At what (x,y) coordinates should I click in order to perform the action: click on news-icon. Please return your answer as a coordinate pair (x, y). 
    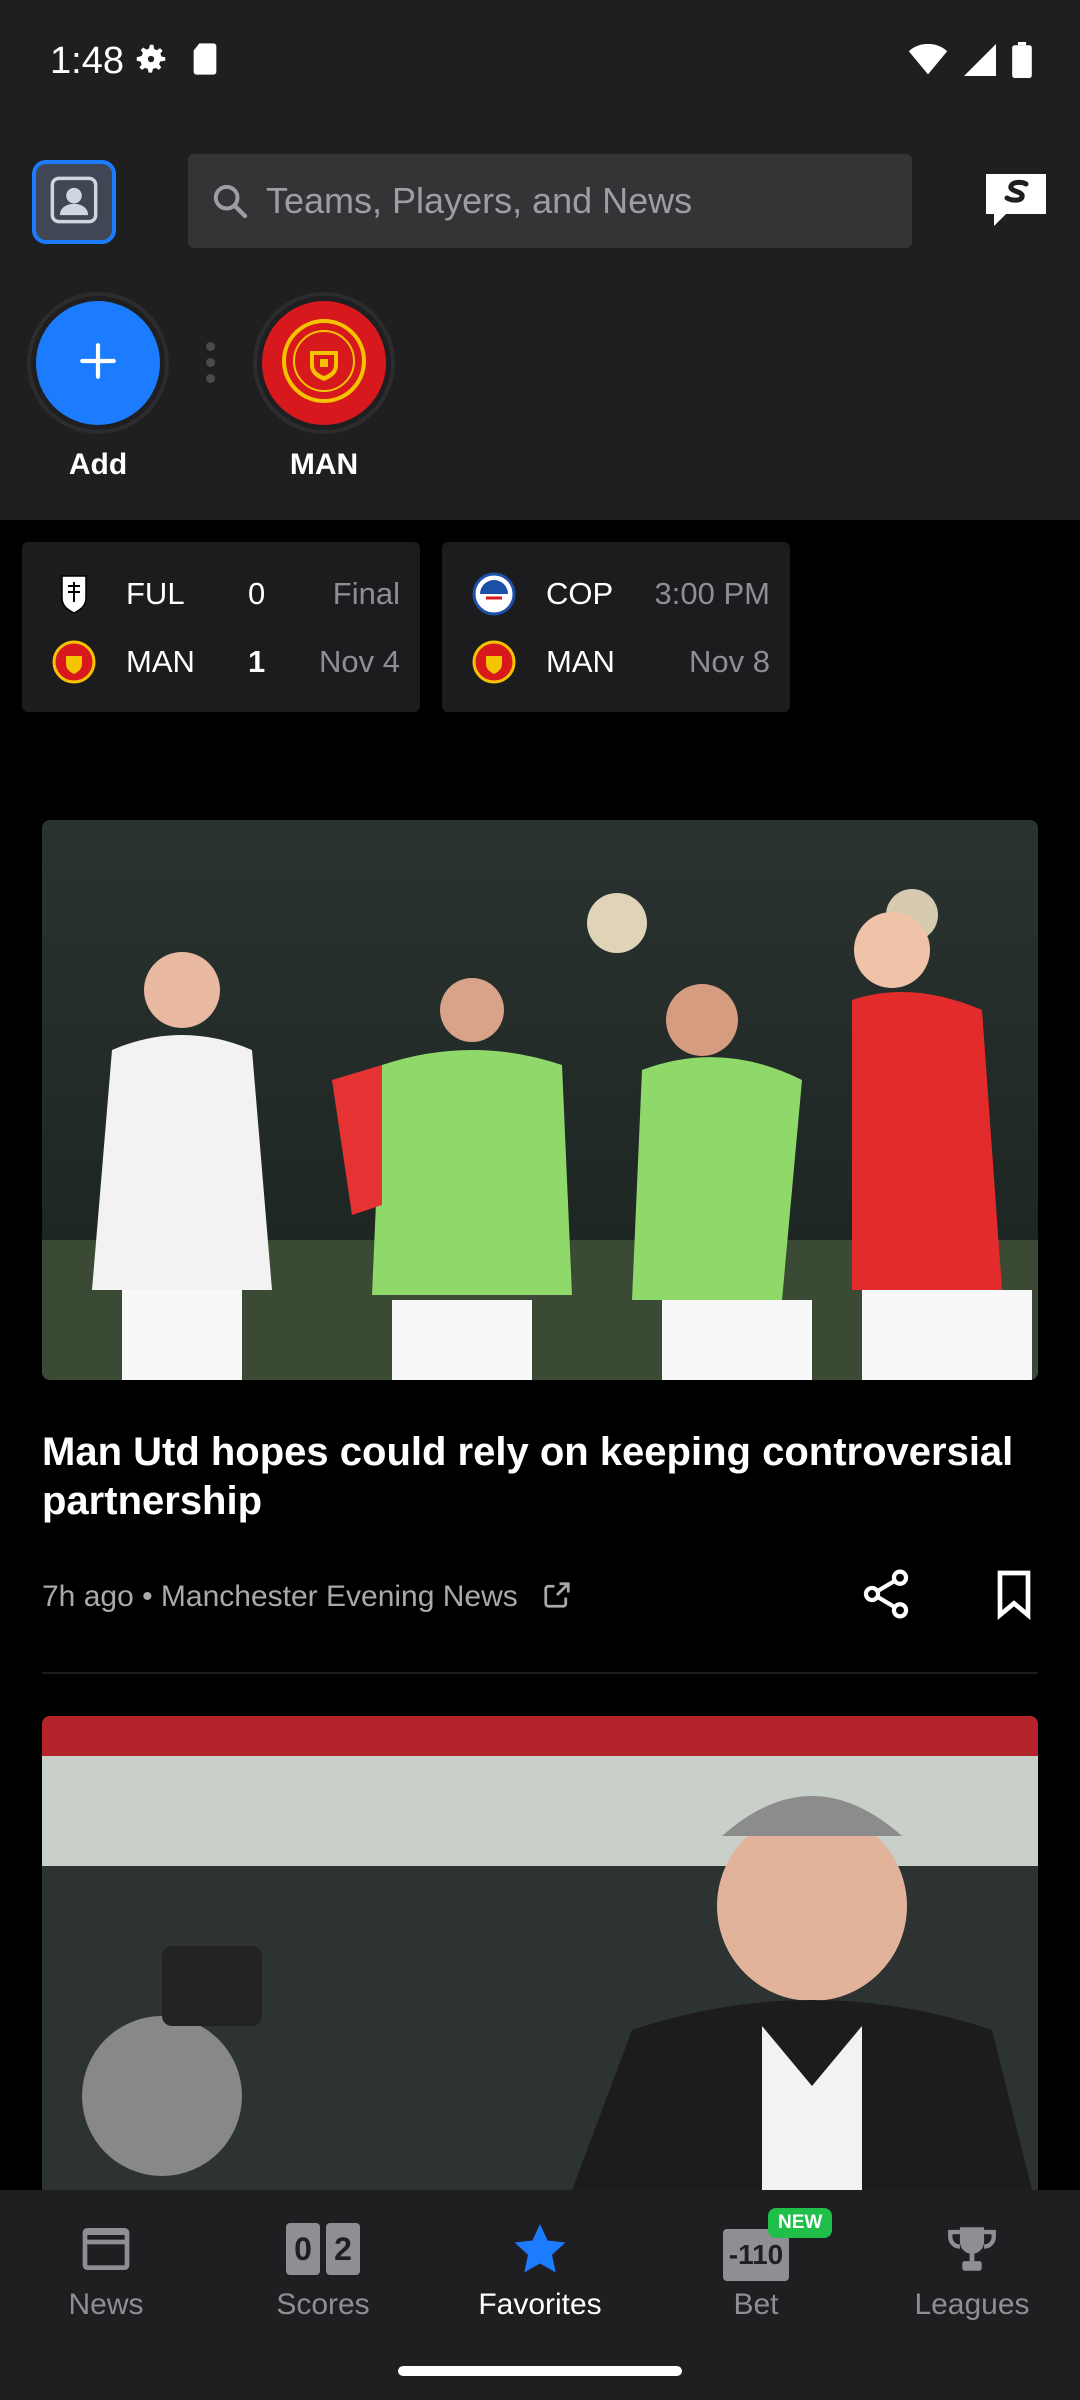
    Looking at the image, I should click on (106, 2249).